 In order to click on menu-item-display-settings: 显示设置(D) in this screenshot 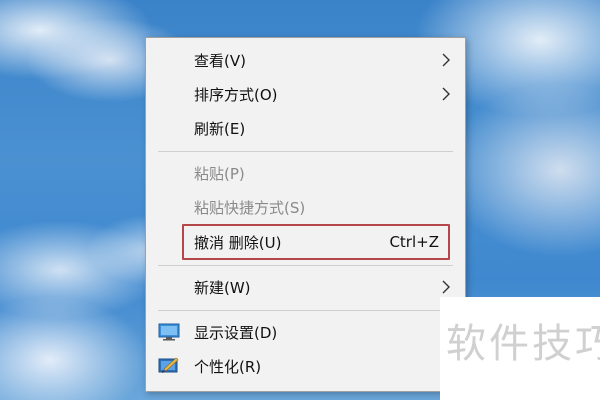, I will do `click(305, 332)`.